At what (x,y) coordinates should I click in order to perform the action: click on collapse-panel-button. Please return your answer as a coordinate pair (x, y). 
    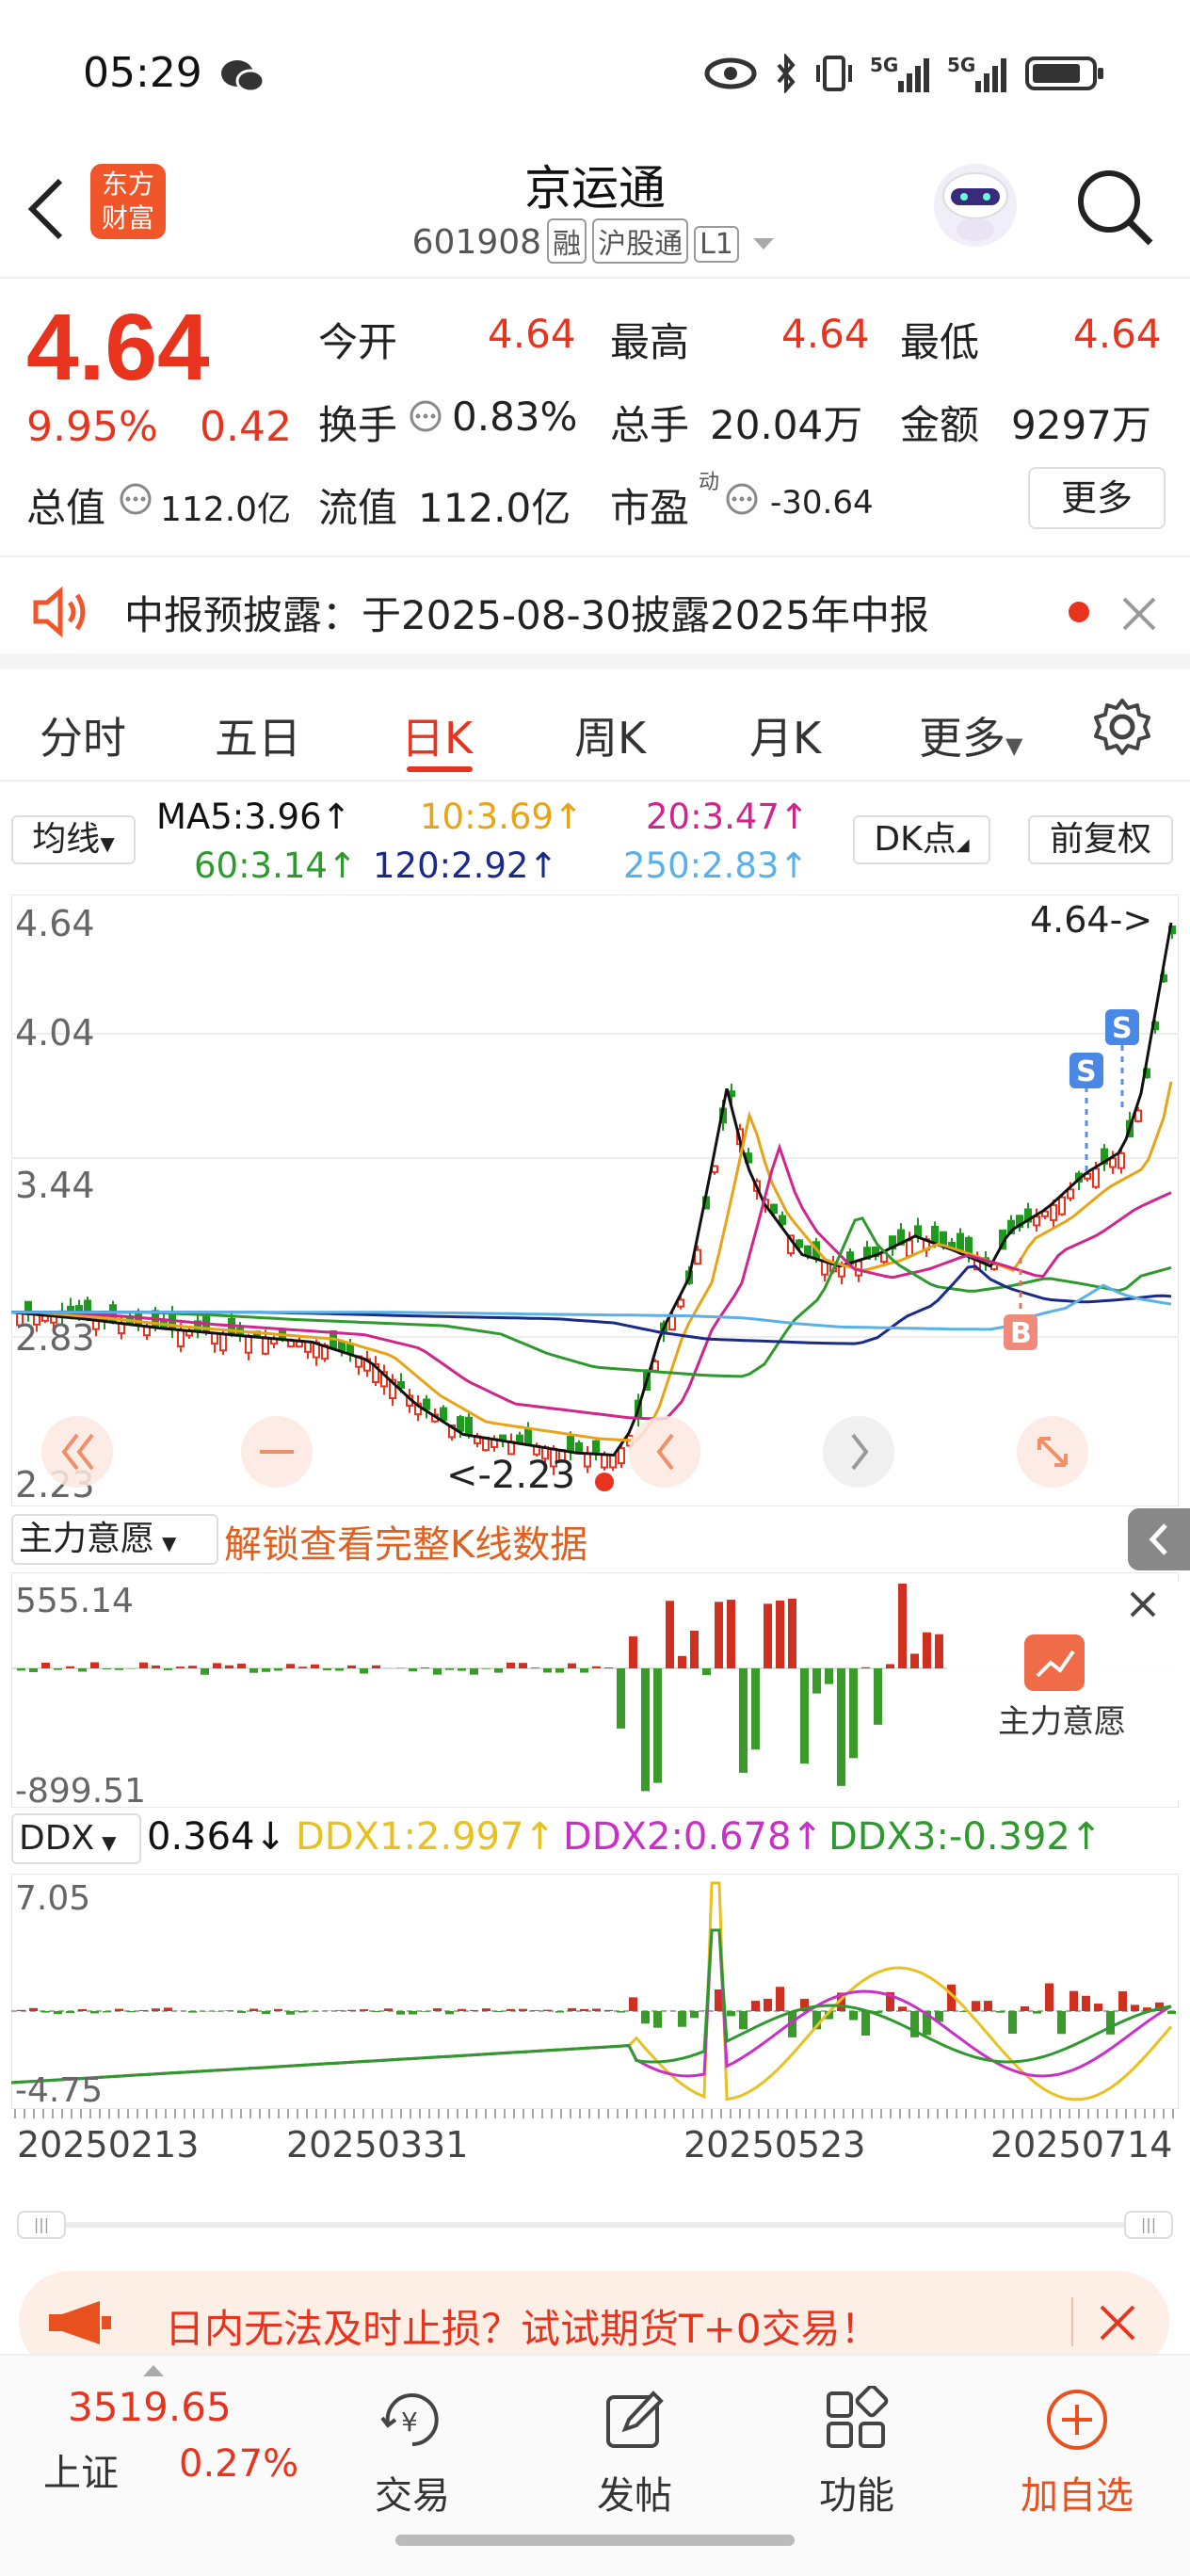
    Looking at the image, I should click on (1159, 1539).